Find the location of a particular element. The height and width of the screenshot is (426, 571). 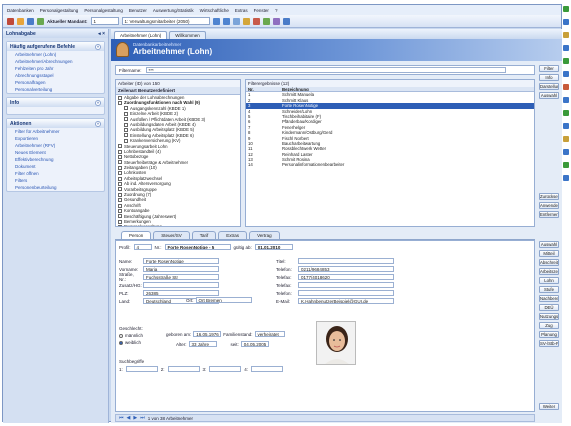

ort-field: Ort Bremen is located at coordinates (223, 300).